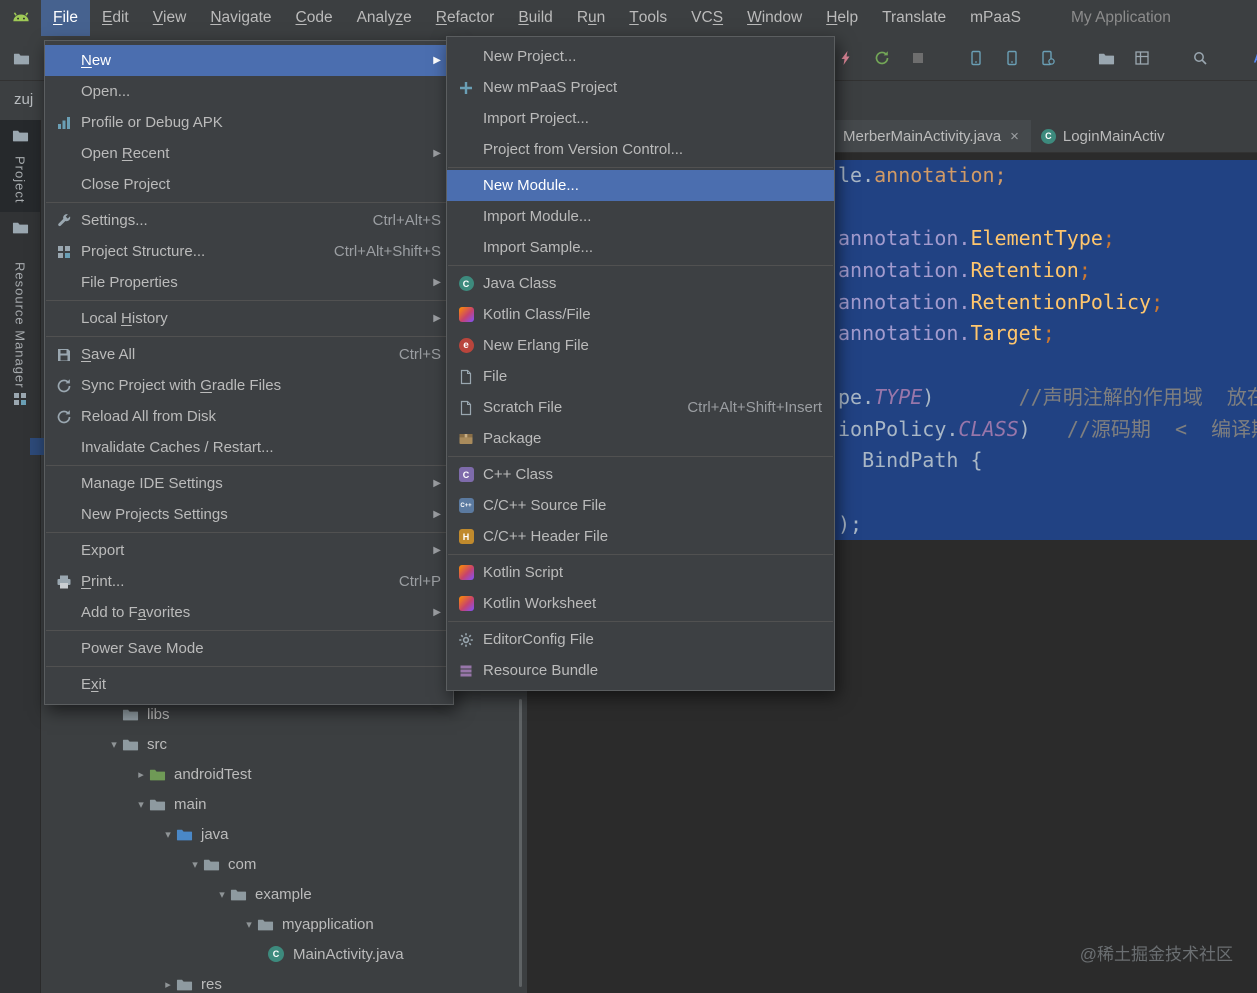  I want to click on tab-close-icon: ×, so click(1014, 136).